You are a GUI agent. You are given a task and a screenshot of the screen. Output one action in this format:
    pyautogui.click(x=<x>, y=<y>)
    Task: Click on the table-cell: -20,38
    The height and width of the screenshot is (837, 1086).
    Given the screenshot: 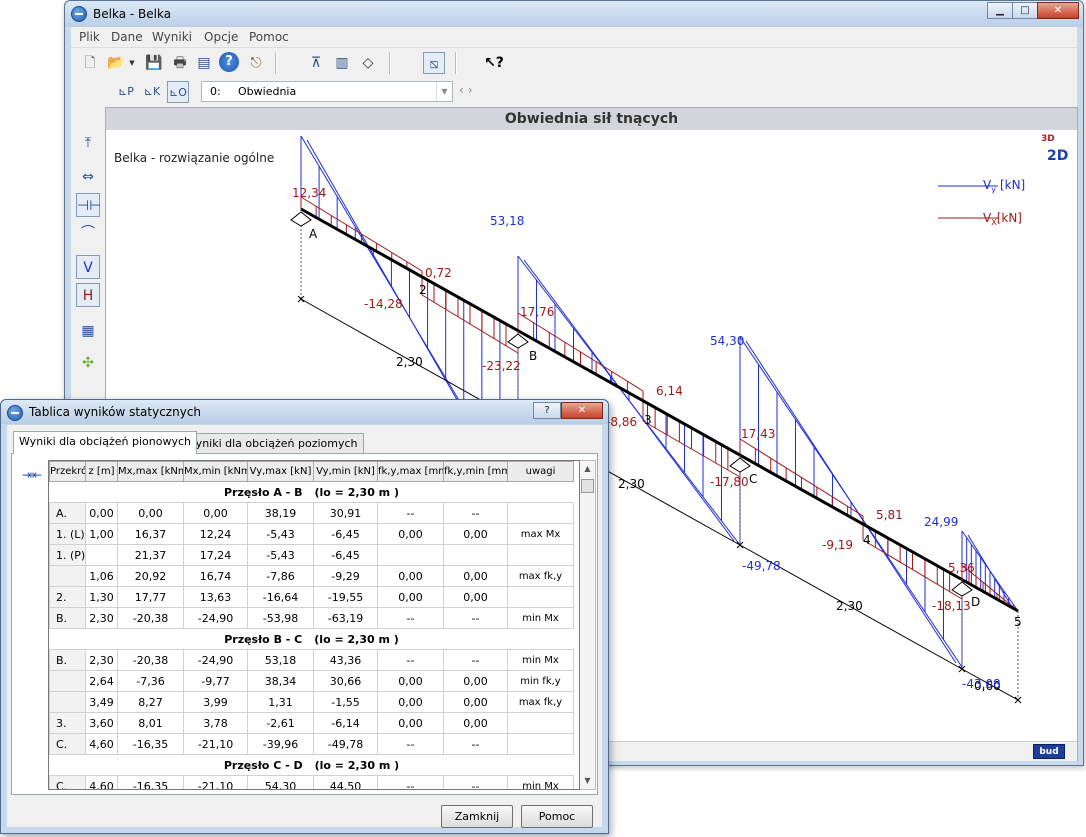 What is the action you would take?
    pyautogui.click(x=150, y=618)
    